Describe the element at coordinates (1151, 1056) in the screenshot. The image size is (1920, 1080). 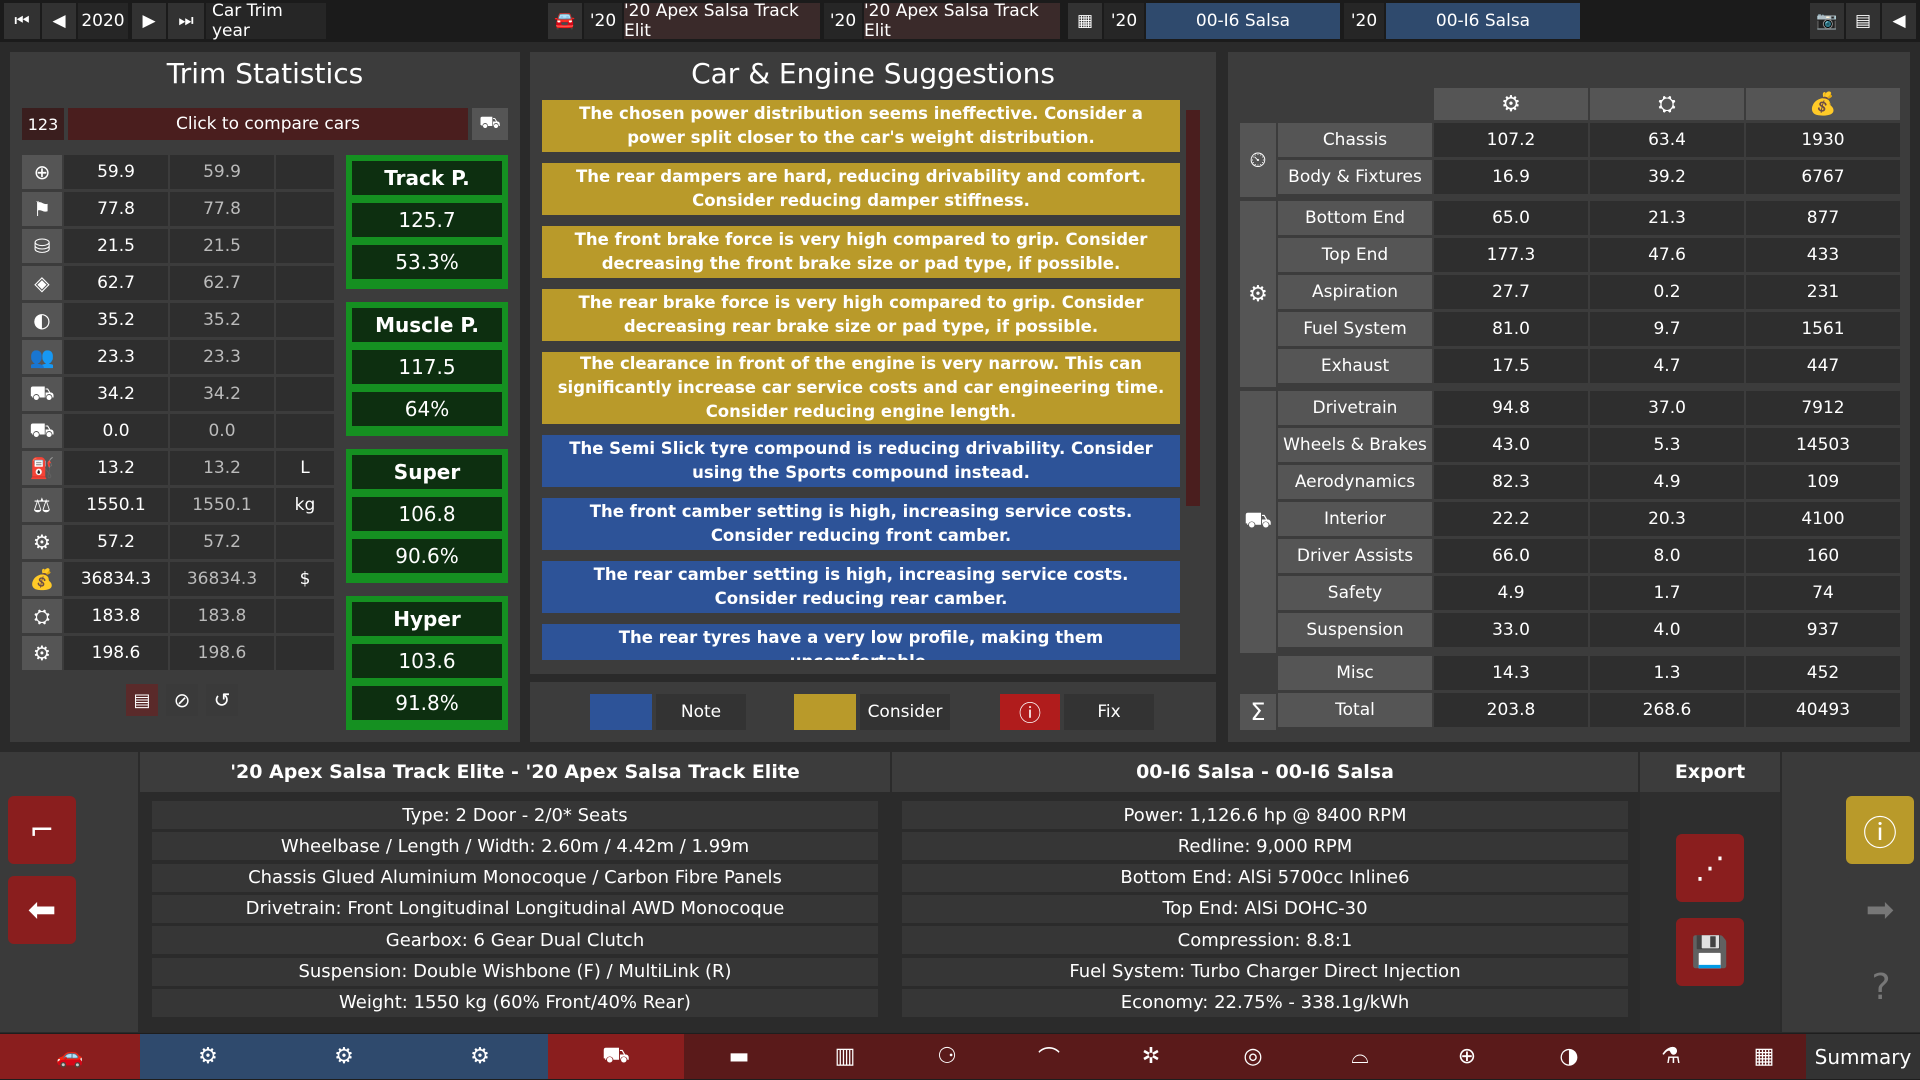
I see `nav-wheels-icon: ✲` at that location.